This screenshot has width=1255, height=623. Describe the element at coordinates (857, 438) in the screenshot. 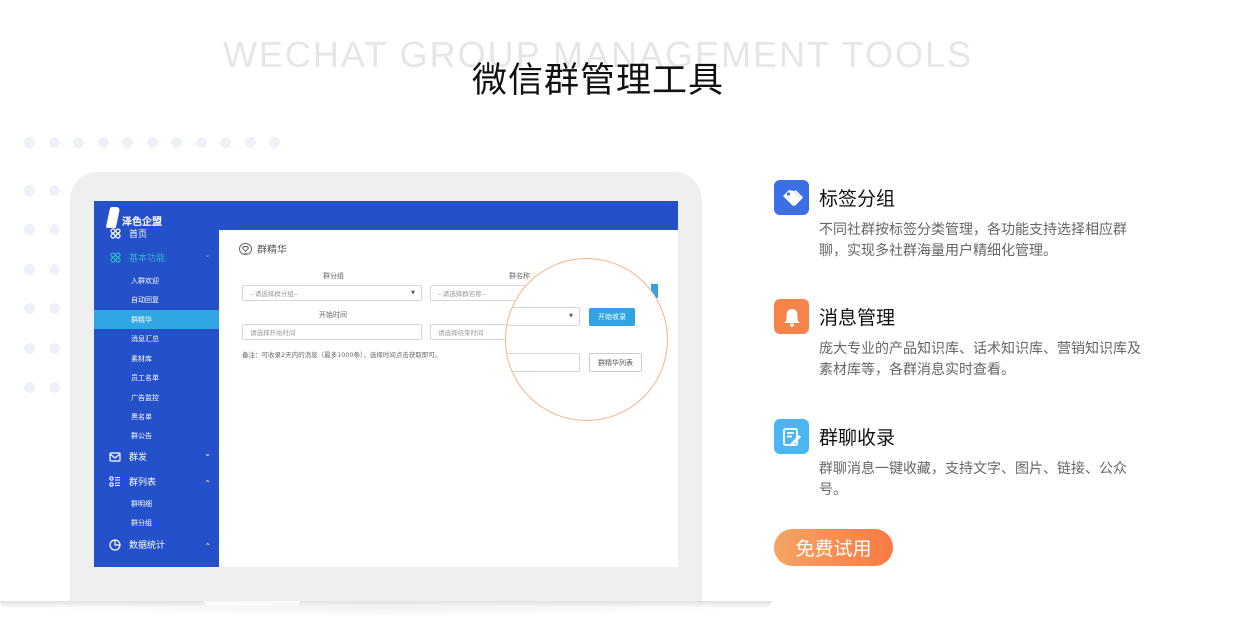

I see `feature-title: 群聊收录` at that location.